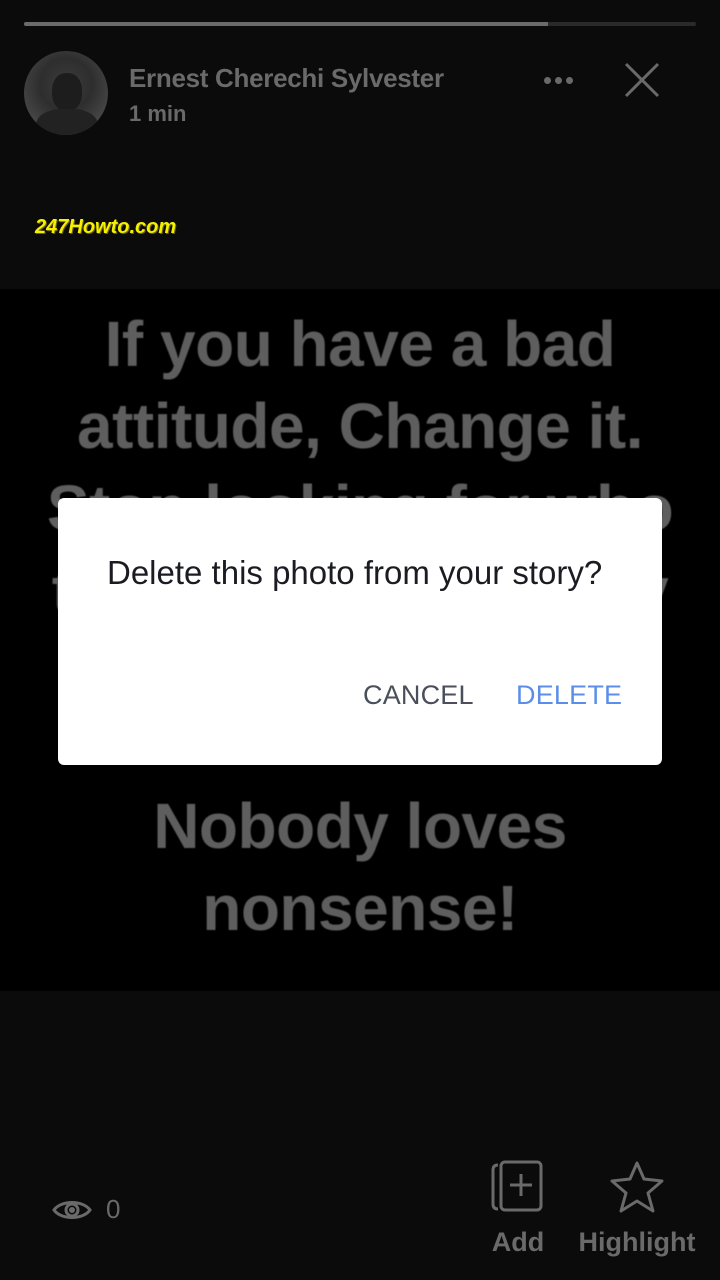 The width and height of the screenshot is (720, 1280). I want to click on story-progress-fill, so click(286, 24).